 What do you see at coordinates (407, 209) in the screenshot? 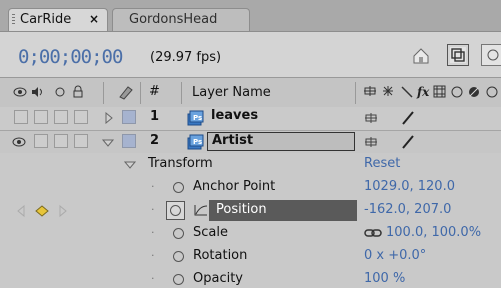
I see `position-value: -162.0, 207.0` at bounding box center [407, 209].